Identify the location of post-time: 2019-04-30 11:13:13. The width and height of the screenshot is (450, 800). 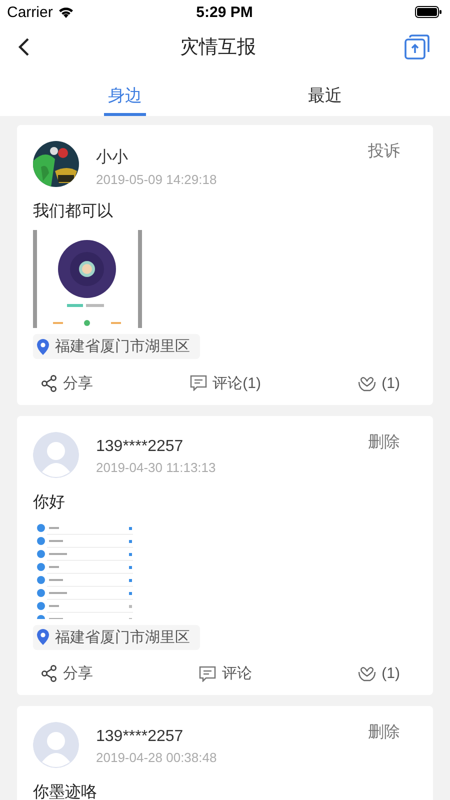
(156, 467).